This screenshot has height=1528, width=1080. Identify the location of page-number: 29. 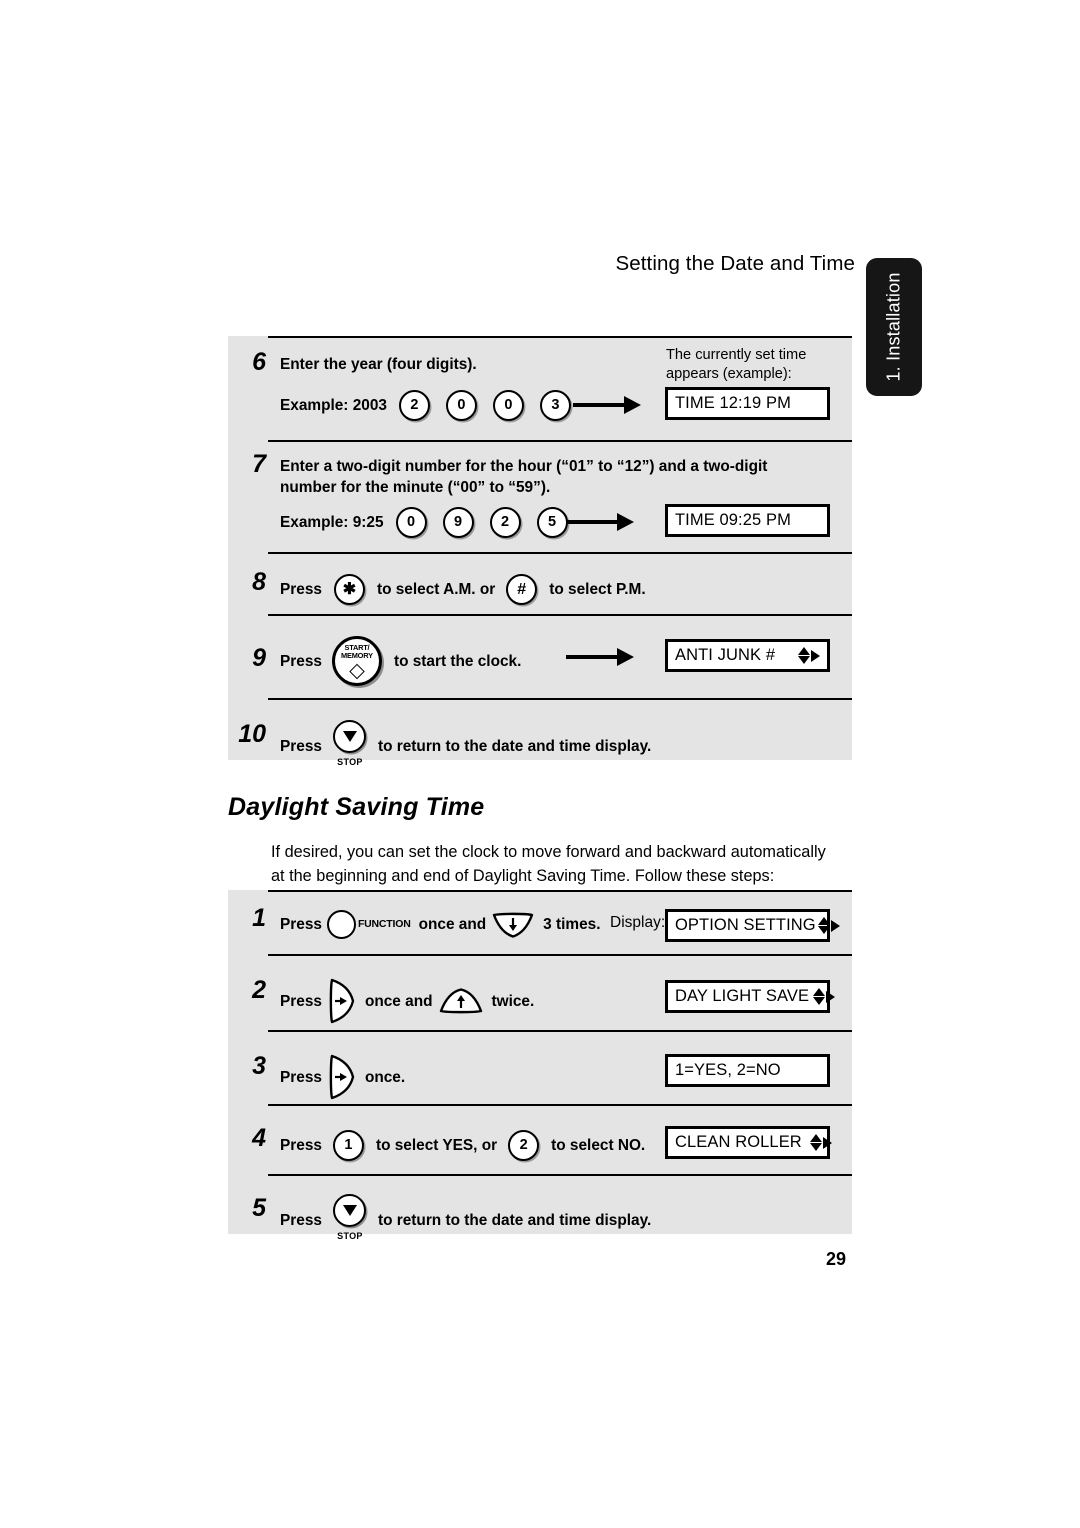
(836, 1259).